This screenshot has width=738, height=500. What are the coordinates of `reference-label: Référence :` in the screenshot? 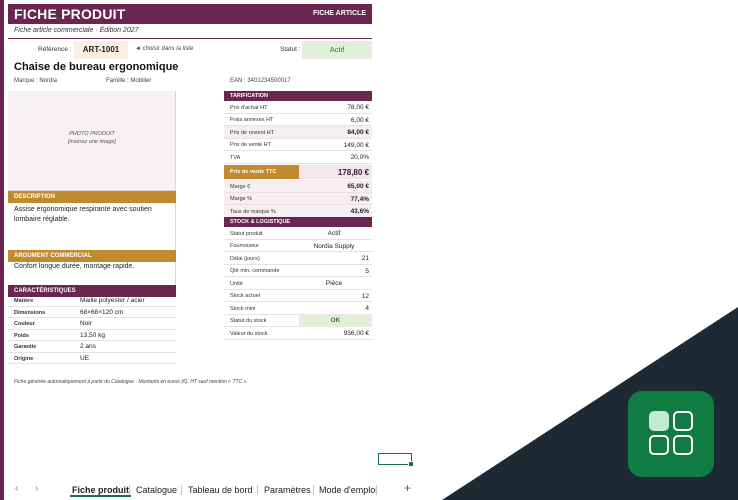 It's located at (55, 49).